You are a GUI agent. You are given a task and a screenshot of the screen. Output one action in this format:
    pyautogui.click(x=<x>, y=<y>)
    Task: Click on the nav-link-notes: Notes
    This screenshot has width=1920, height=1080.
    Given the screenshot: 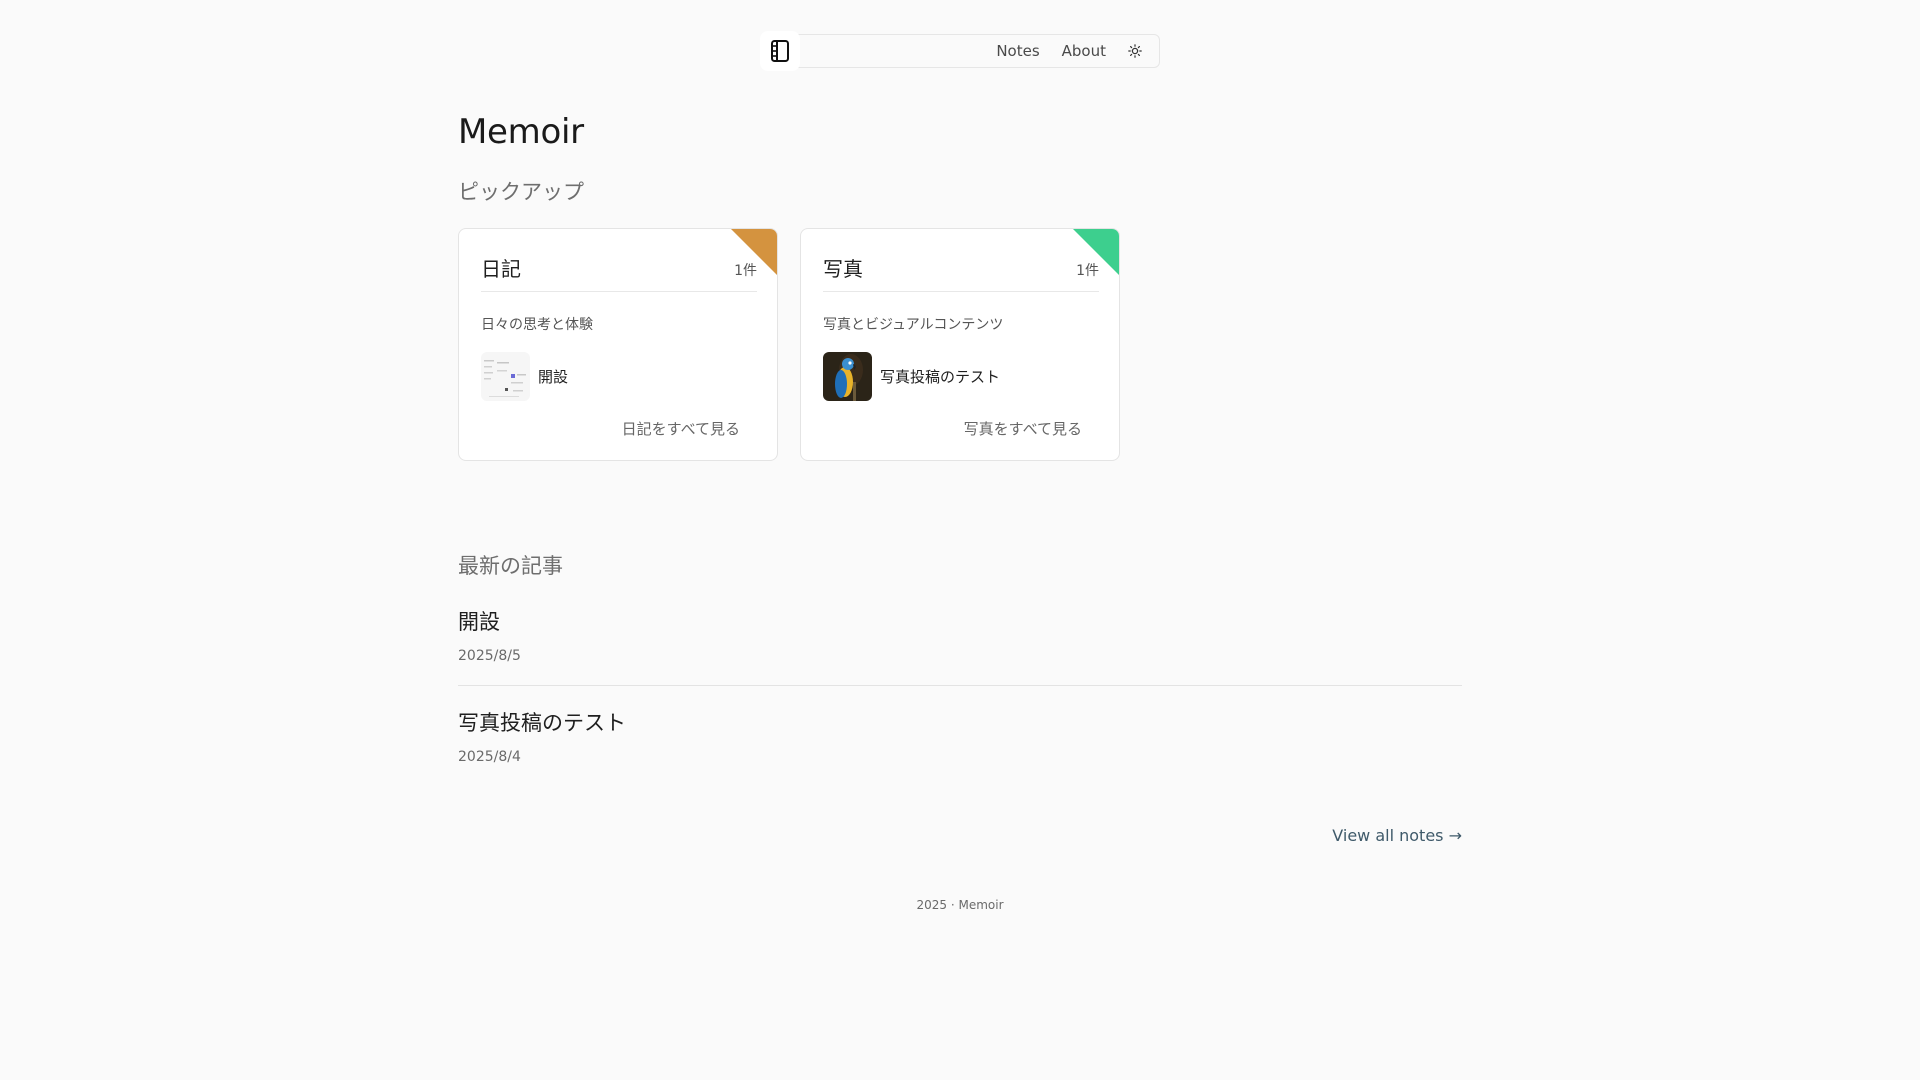 What is the action you would take?
    pyautogui.click(x=1017, y=51)
    